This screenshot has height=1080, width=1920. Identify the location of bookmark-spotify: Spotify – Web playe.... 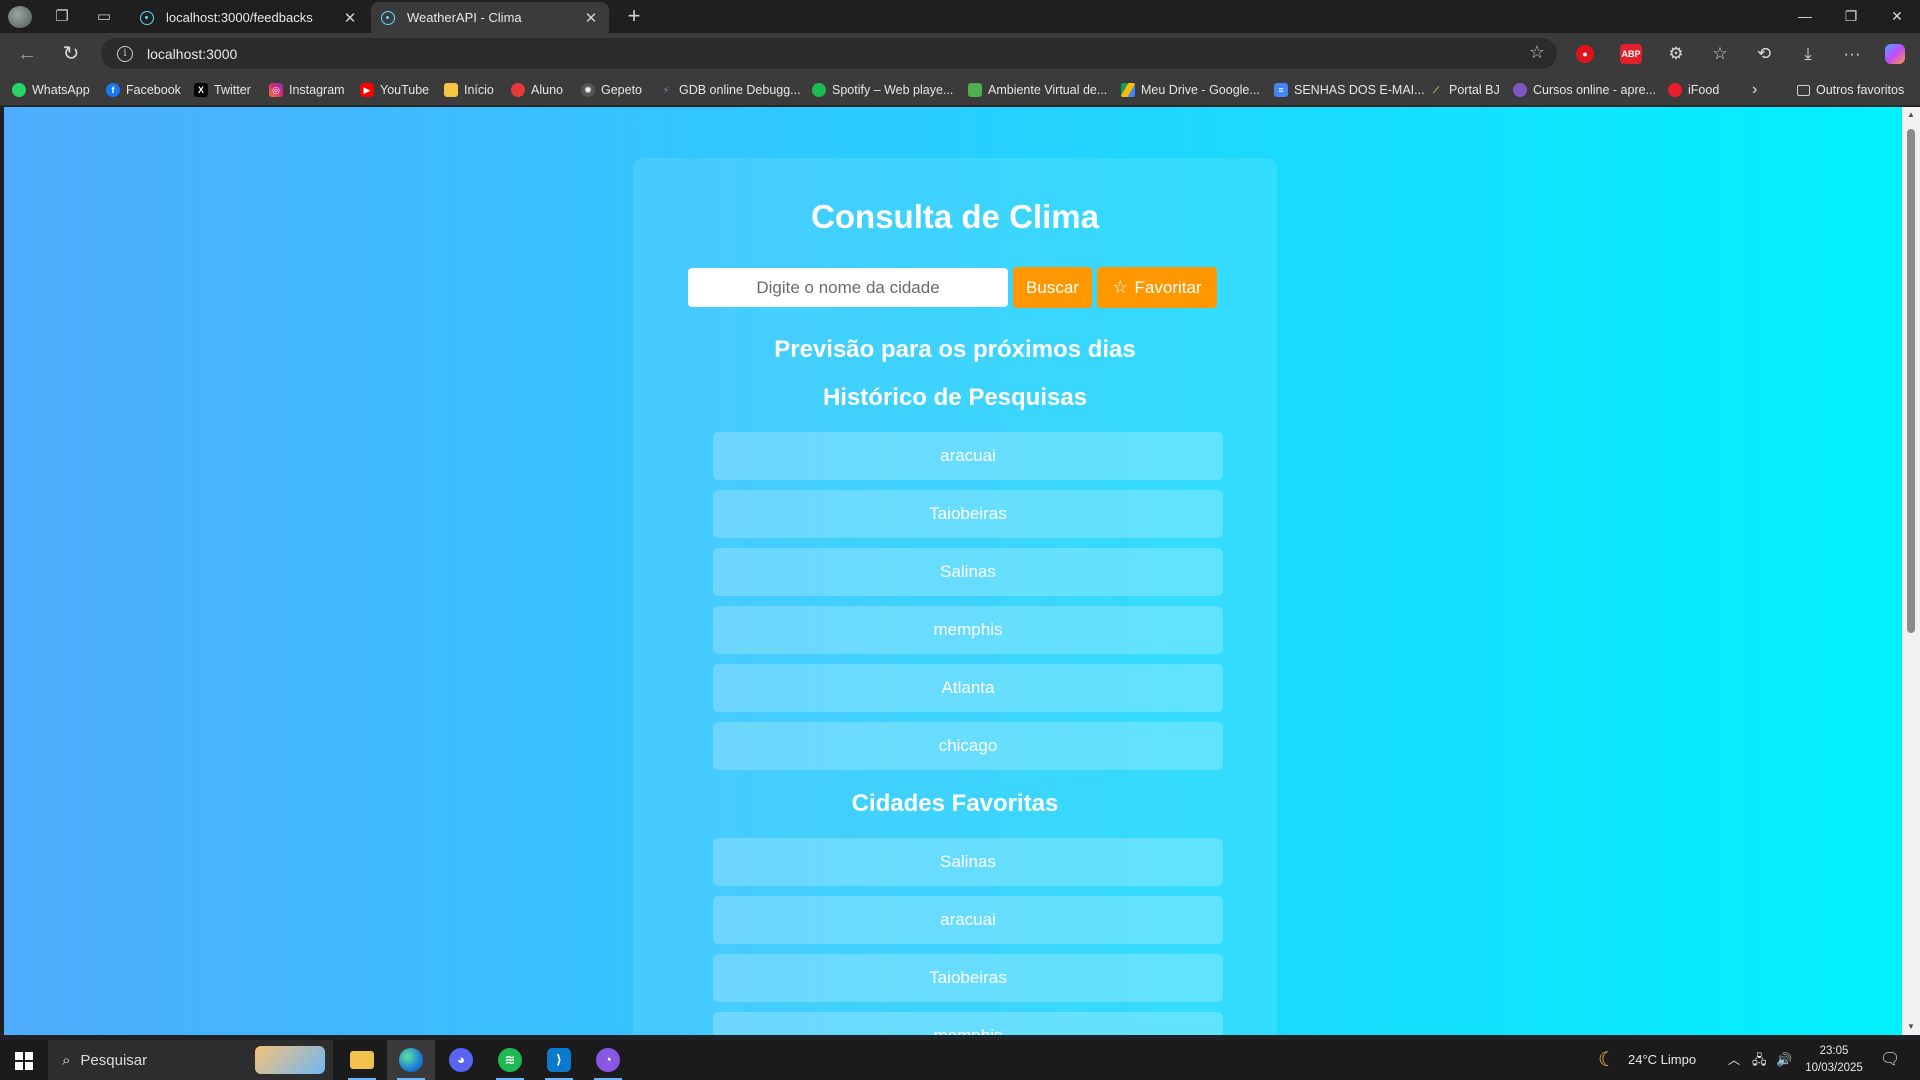
(882, 90).